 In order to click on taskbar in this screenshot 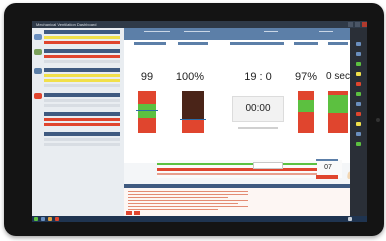, I will do `click(199, 219)`.